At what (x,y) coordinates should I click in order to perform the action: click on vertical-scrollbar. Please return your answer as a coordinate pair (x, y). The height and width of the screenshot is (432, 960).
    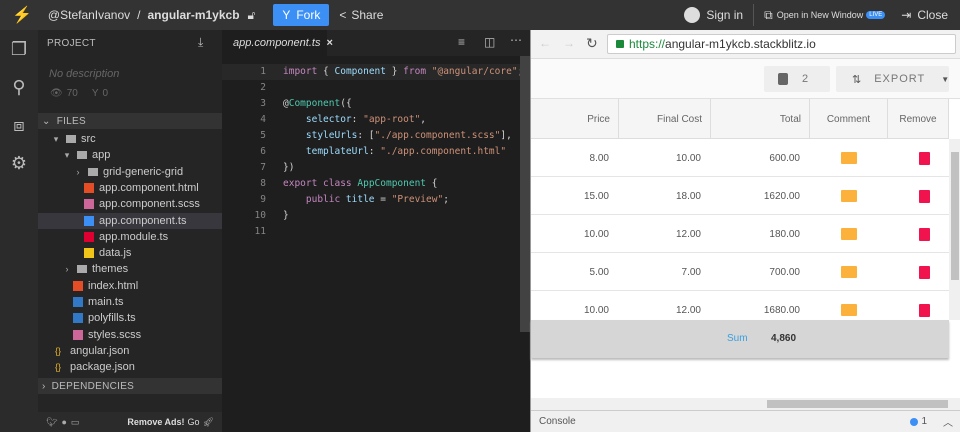
    Looking at the image, I should click on (954, 229).